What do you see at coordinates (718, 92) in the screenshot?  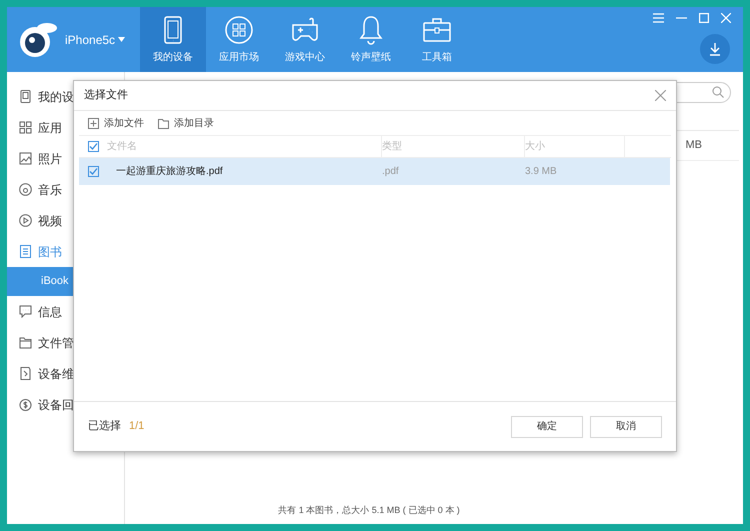 I see `search-icon` at bounding box center [718, 92].